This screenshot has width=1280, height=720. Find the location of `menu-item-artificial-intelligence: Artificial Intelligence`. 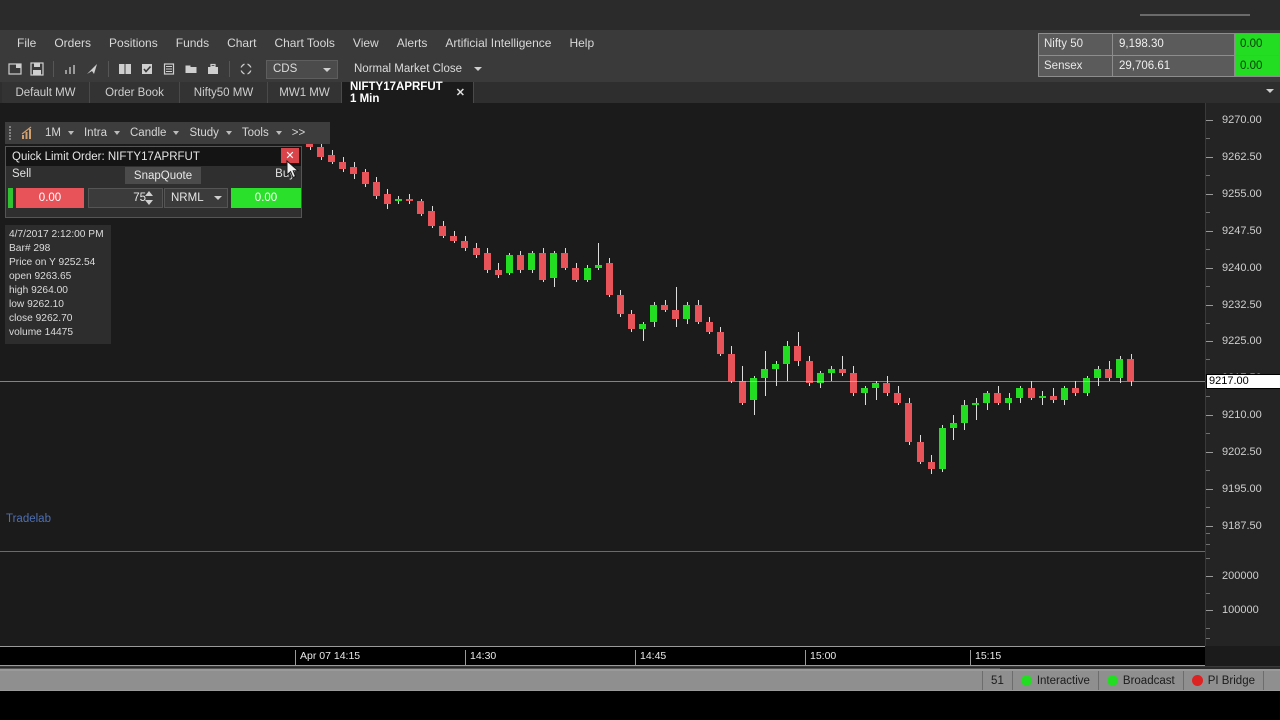

menu-item-artificial-intelligence: Artificial Intelligence is located at coordinates (498, 43).